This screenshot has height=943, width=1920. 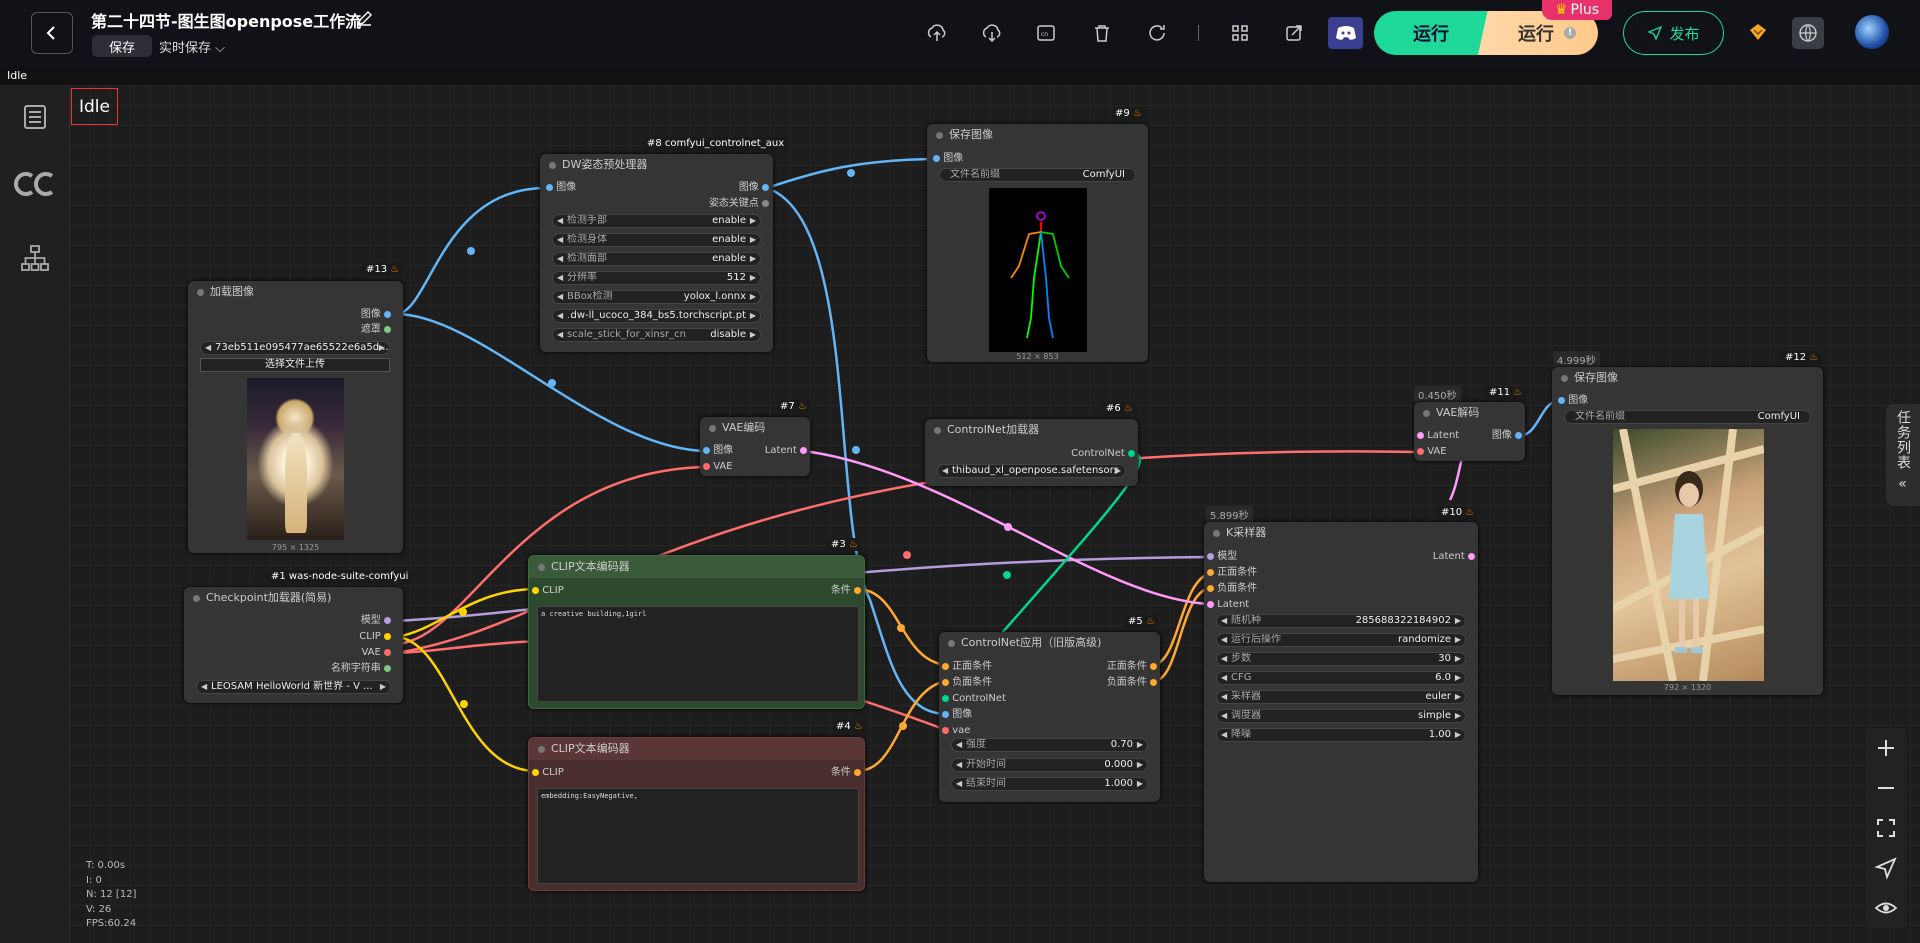 I want to click on zoom-in-icon, so click(x=1886, y=748).